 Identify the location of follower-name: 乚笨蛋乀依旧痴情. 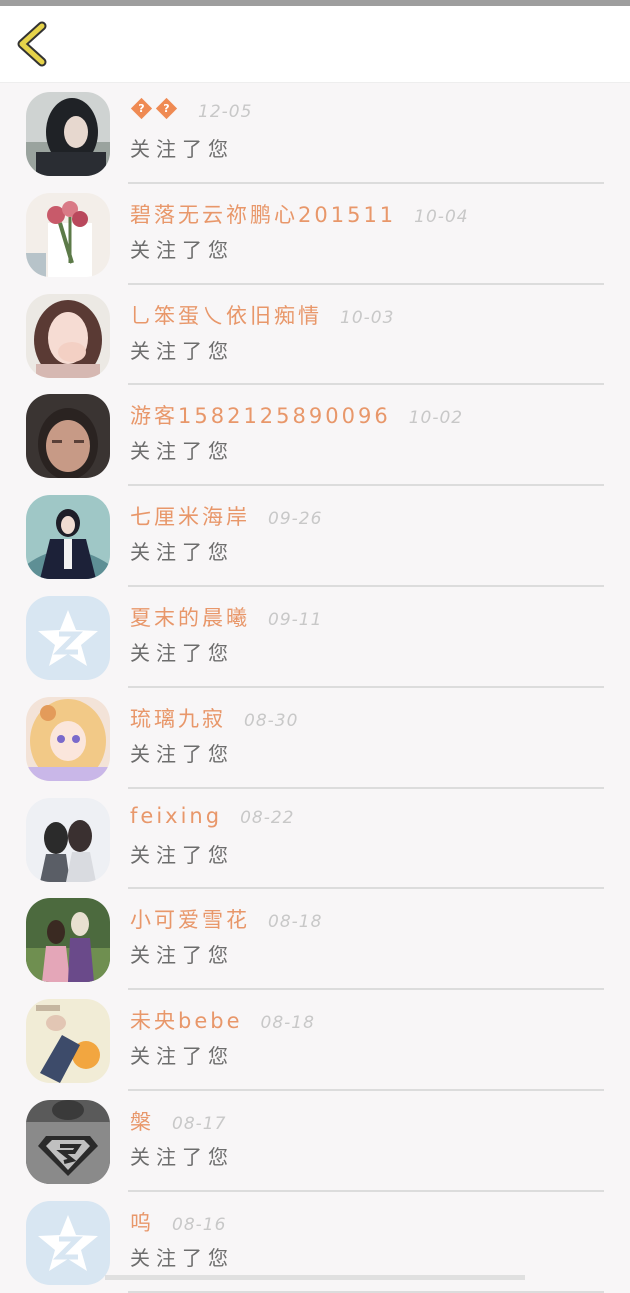
(226, 315).